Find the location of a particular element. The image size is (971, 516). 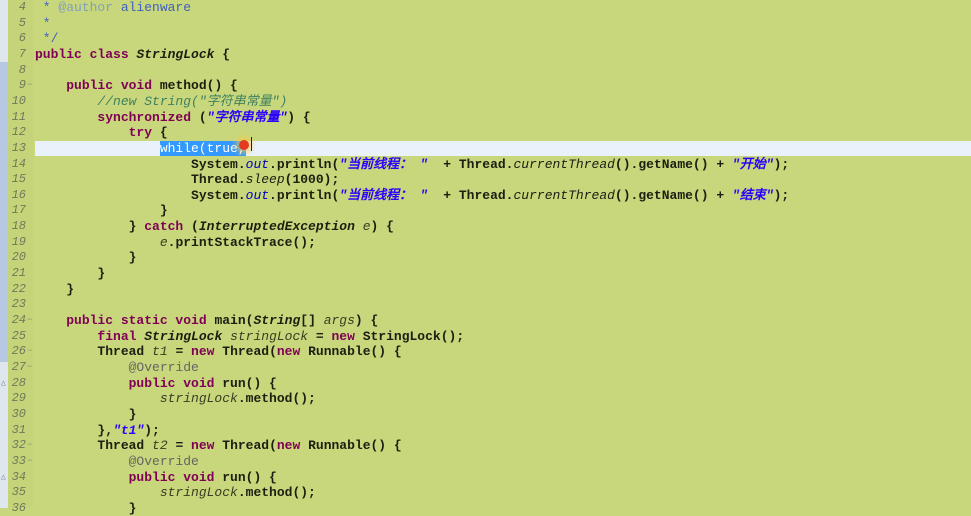

line-number: 4 is located at coordinates (22, 7).